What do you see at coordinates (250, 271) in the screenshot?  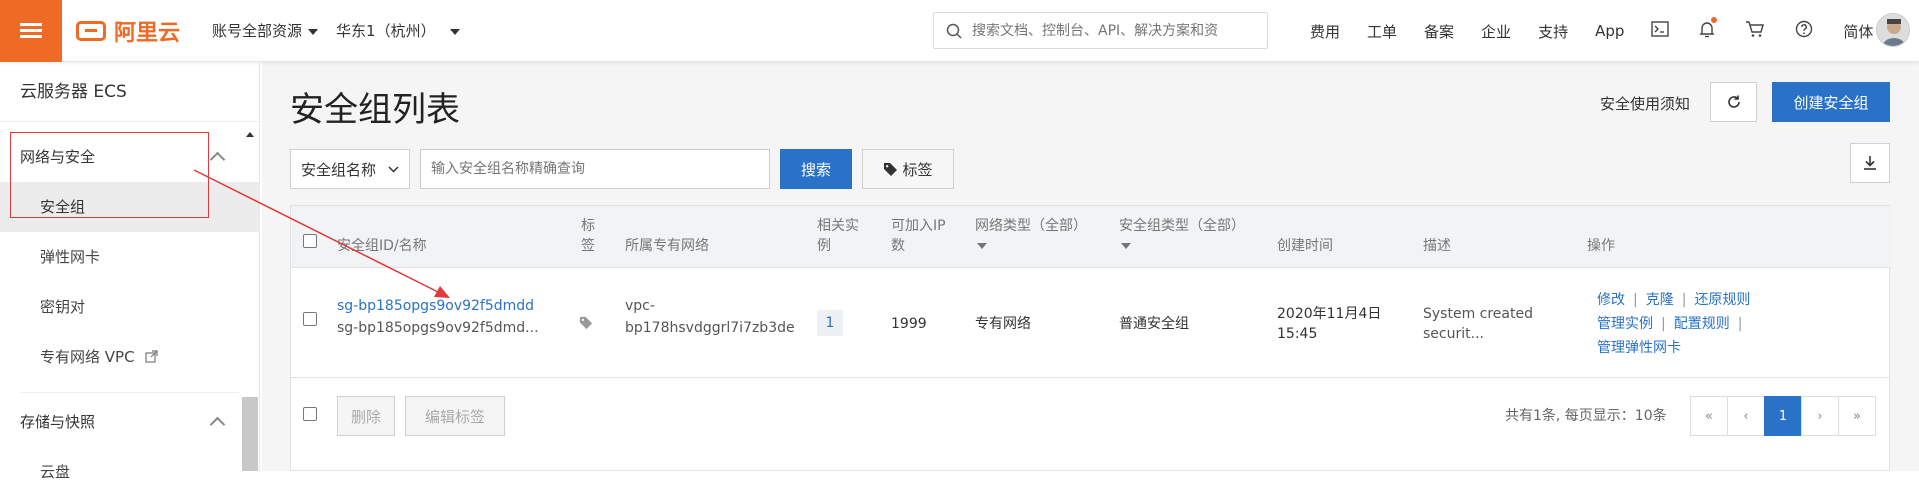 I see `sidebar-scrollbar` at bounding box center [250, 271].